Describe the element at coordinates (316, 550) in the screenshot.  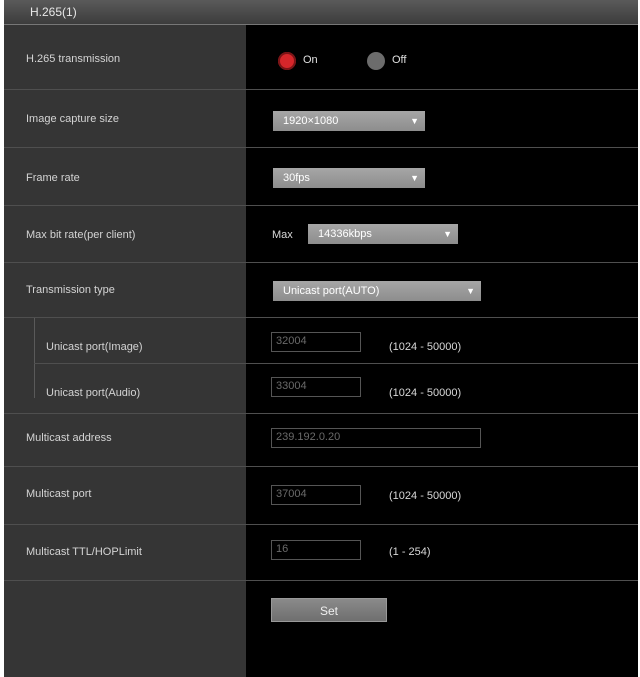
I see `multicast-ttl-input: 16` at that location.